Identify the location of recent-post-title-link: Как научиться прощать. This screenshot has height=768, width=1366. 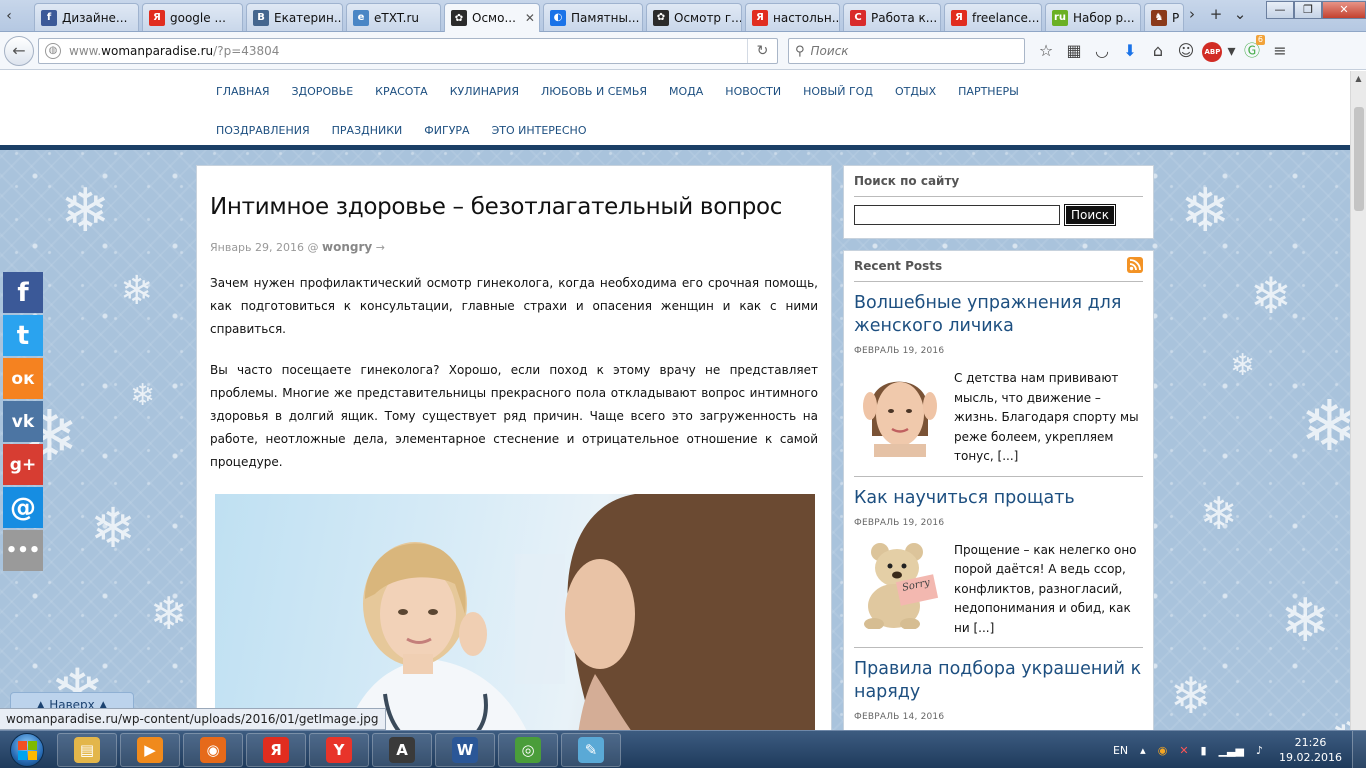
(998, 498).